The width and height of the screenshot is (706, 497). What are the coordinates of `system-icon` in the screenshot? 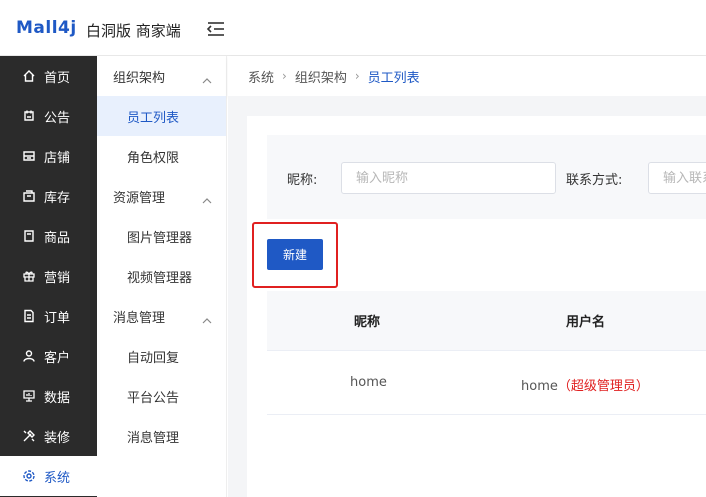 It's located at (29, 476).